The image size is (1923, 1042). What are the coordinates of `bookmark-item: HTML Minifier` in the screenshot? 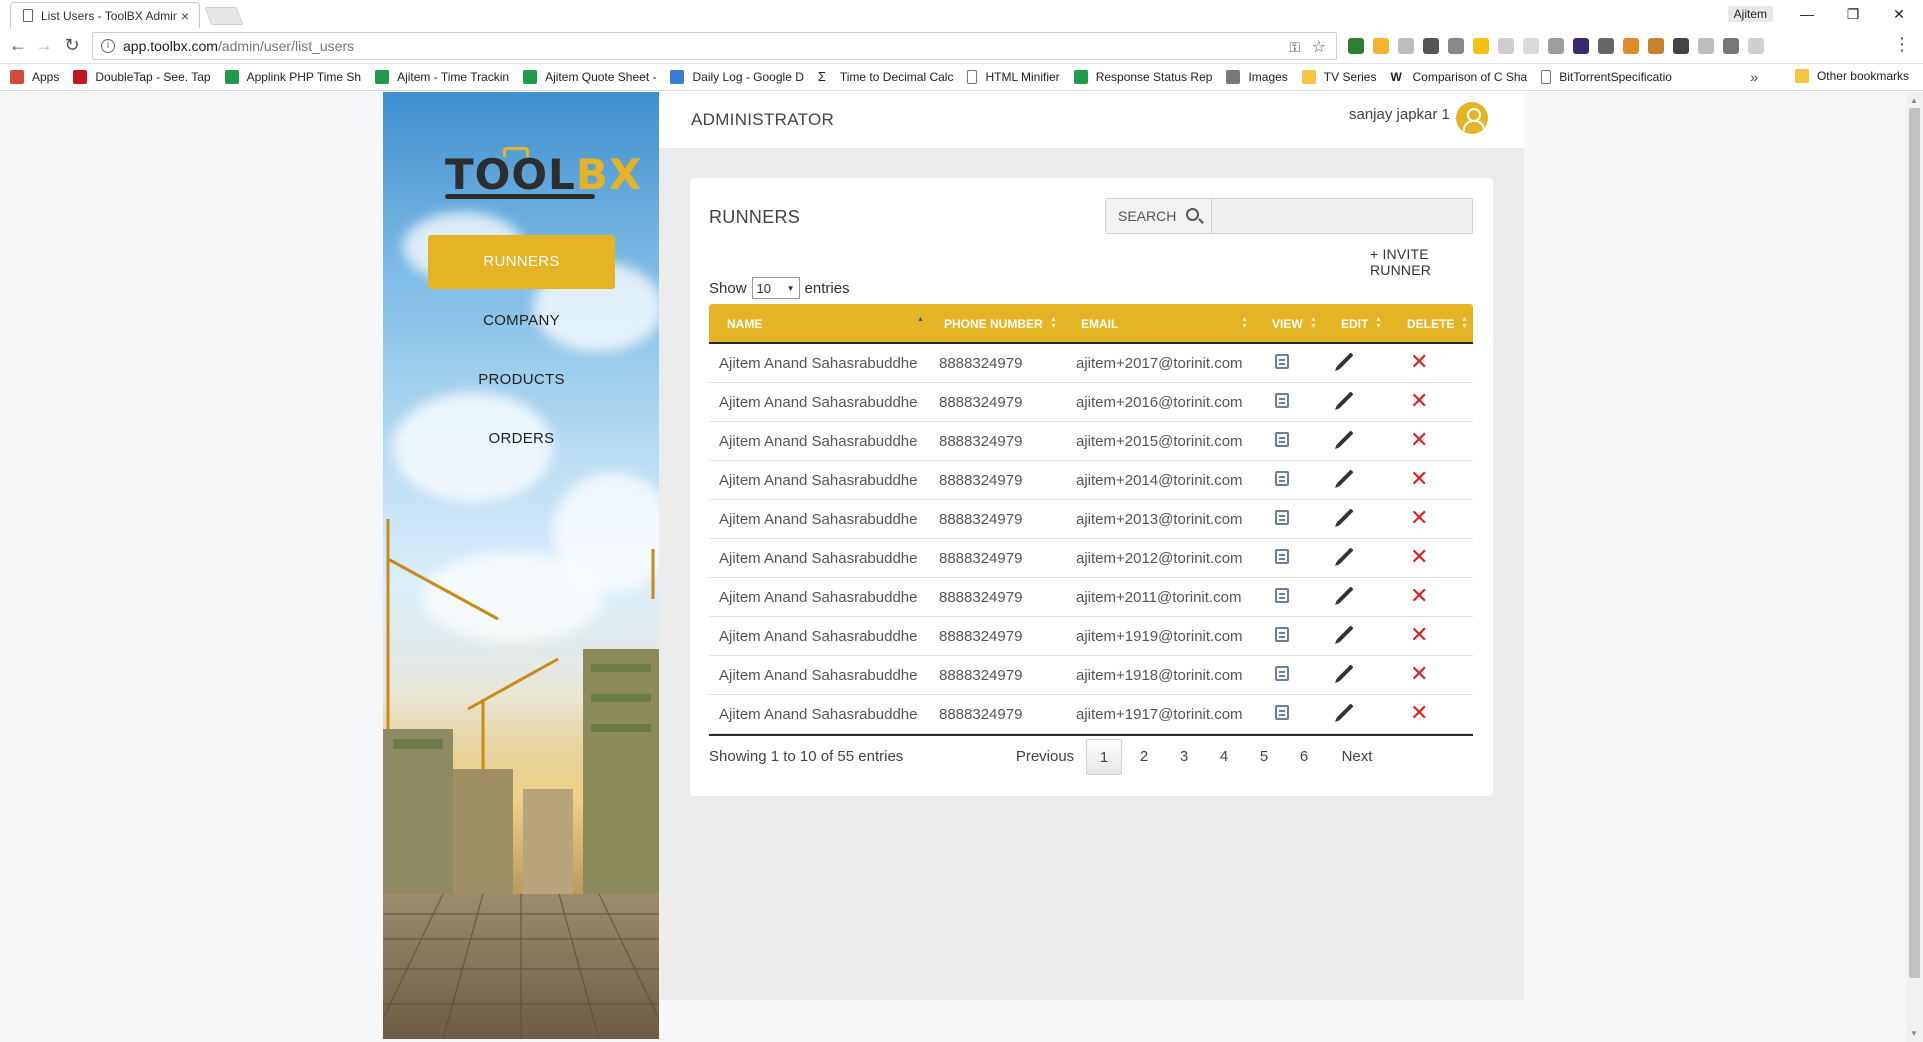 It's located at (1013, 77).